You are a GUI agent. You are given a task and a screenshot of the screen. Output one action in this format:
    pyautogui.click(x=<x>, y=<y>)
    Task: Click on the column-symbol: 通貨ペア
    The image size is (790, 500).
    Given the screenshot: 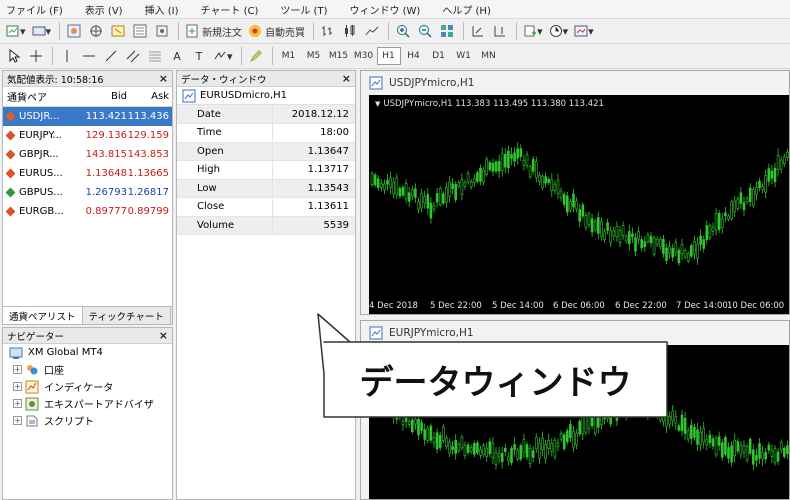 What is the action you would take?
    pyautogui.click(x=42, y=96)
    